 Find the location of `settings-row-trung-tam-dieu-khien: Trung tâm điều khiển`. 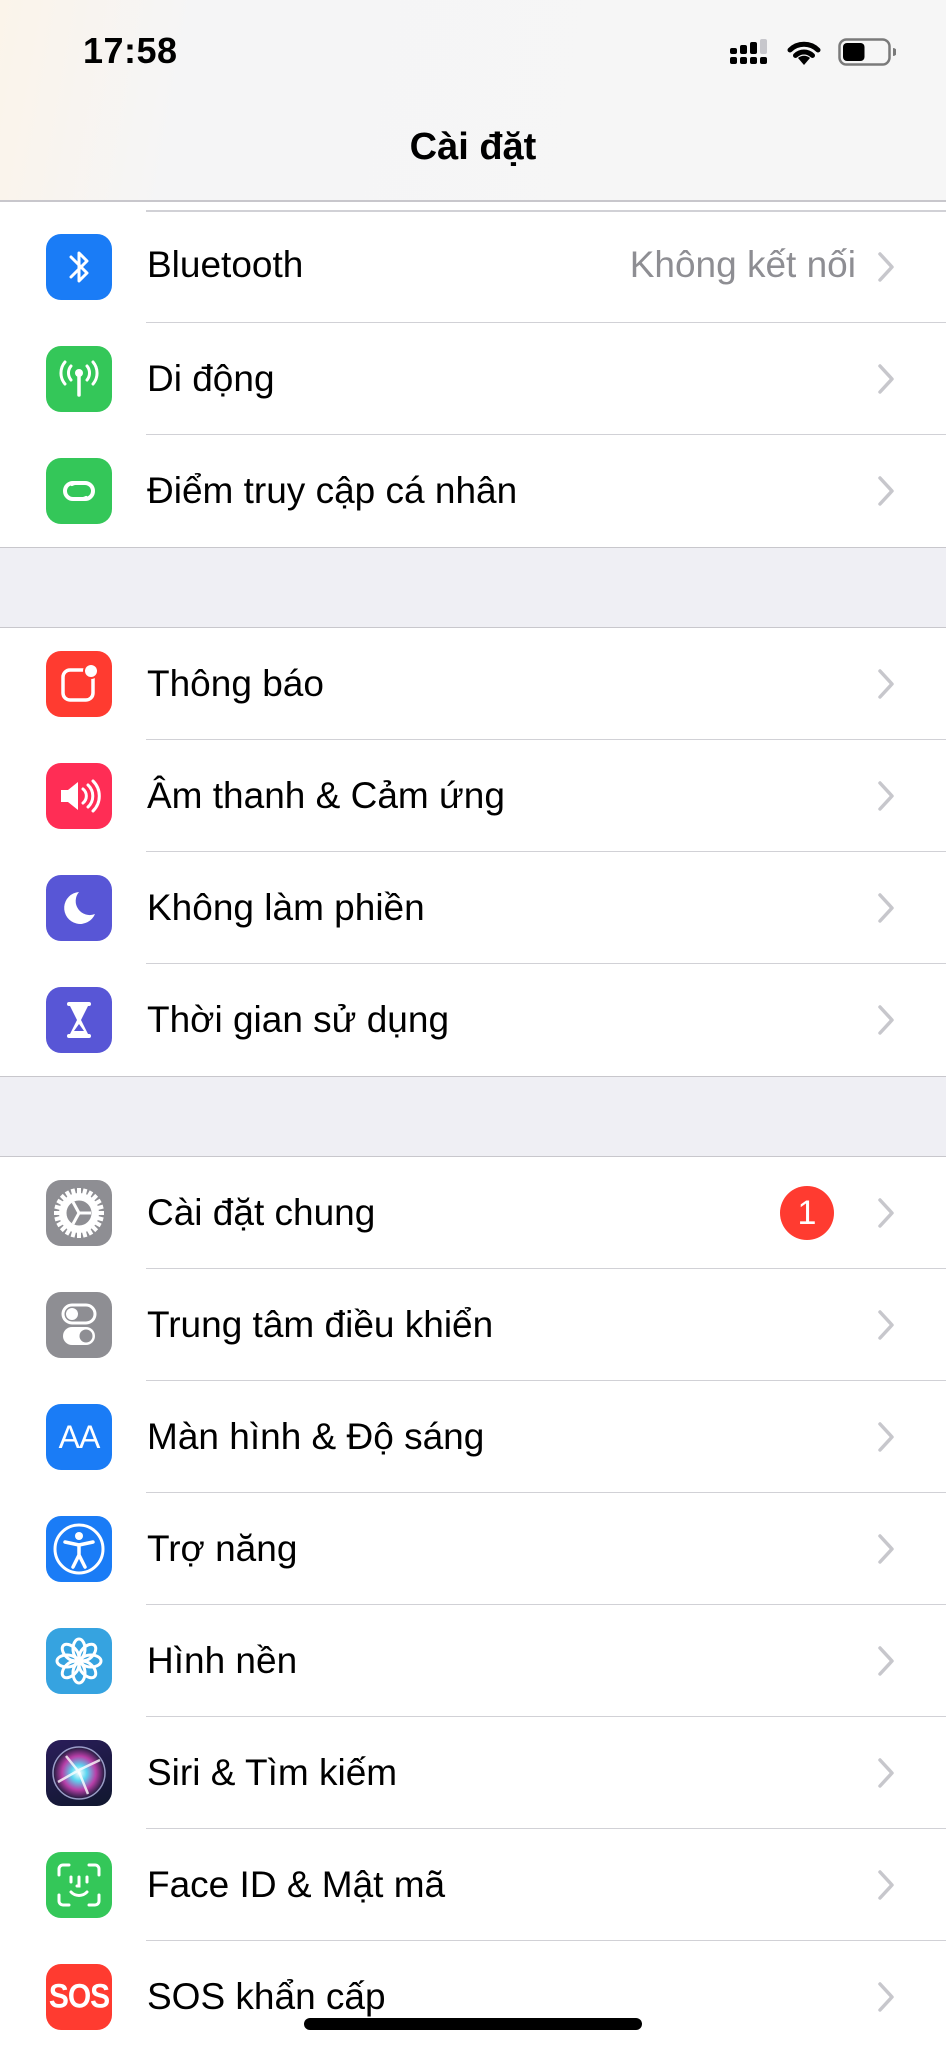

settings-row-trung-tam-dieu-khien: Trung tâm điều khiển is located at coordinates (473, 1325).